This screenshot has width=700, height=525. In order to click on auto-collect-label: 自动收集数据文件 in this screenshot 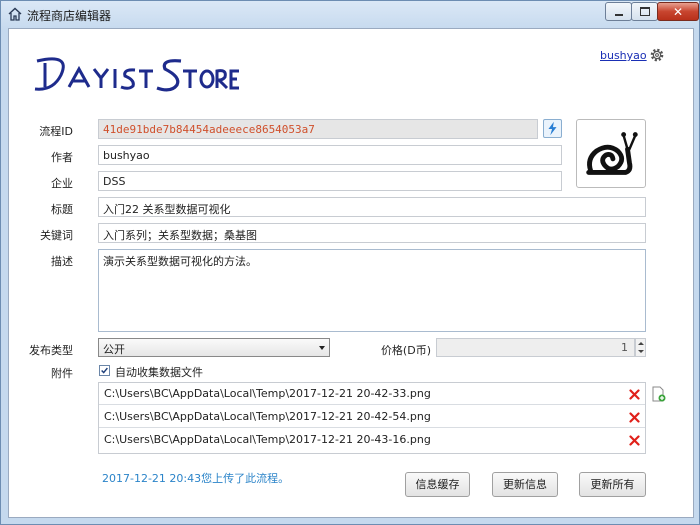, I will do `click(159, 372)`.